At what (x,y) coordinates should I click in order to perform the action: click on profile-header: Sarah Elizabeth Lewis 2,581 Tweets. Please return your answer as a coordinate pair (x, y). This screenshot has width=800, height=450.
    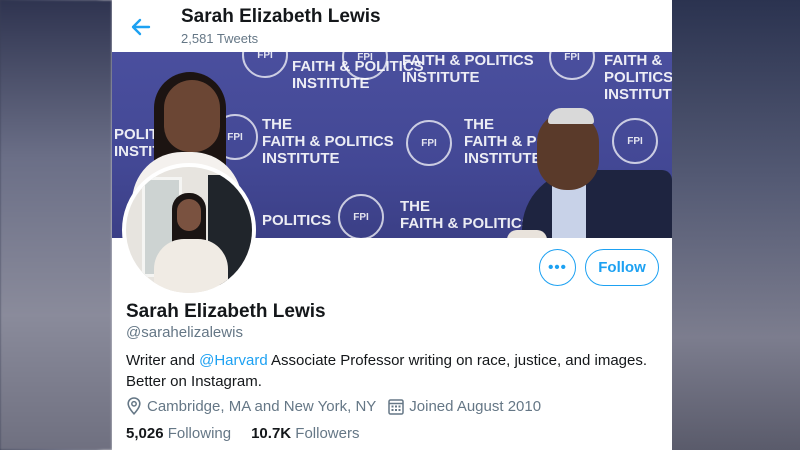
    Looking at the image, I should click on (392, 26).